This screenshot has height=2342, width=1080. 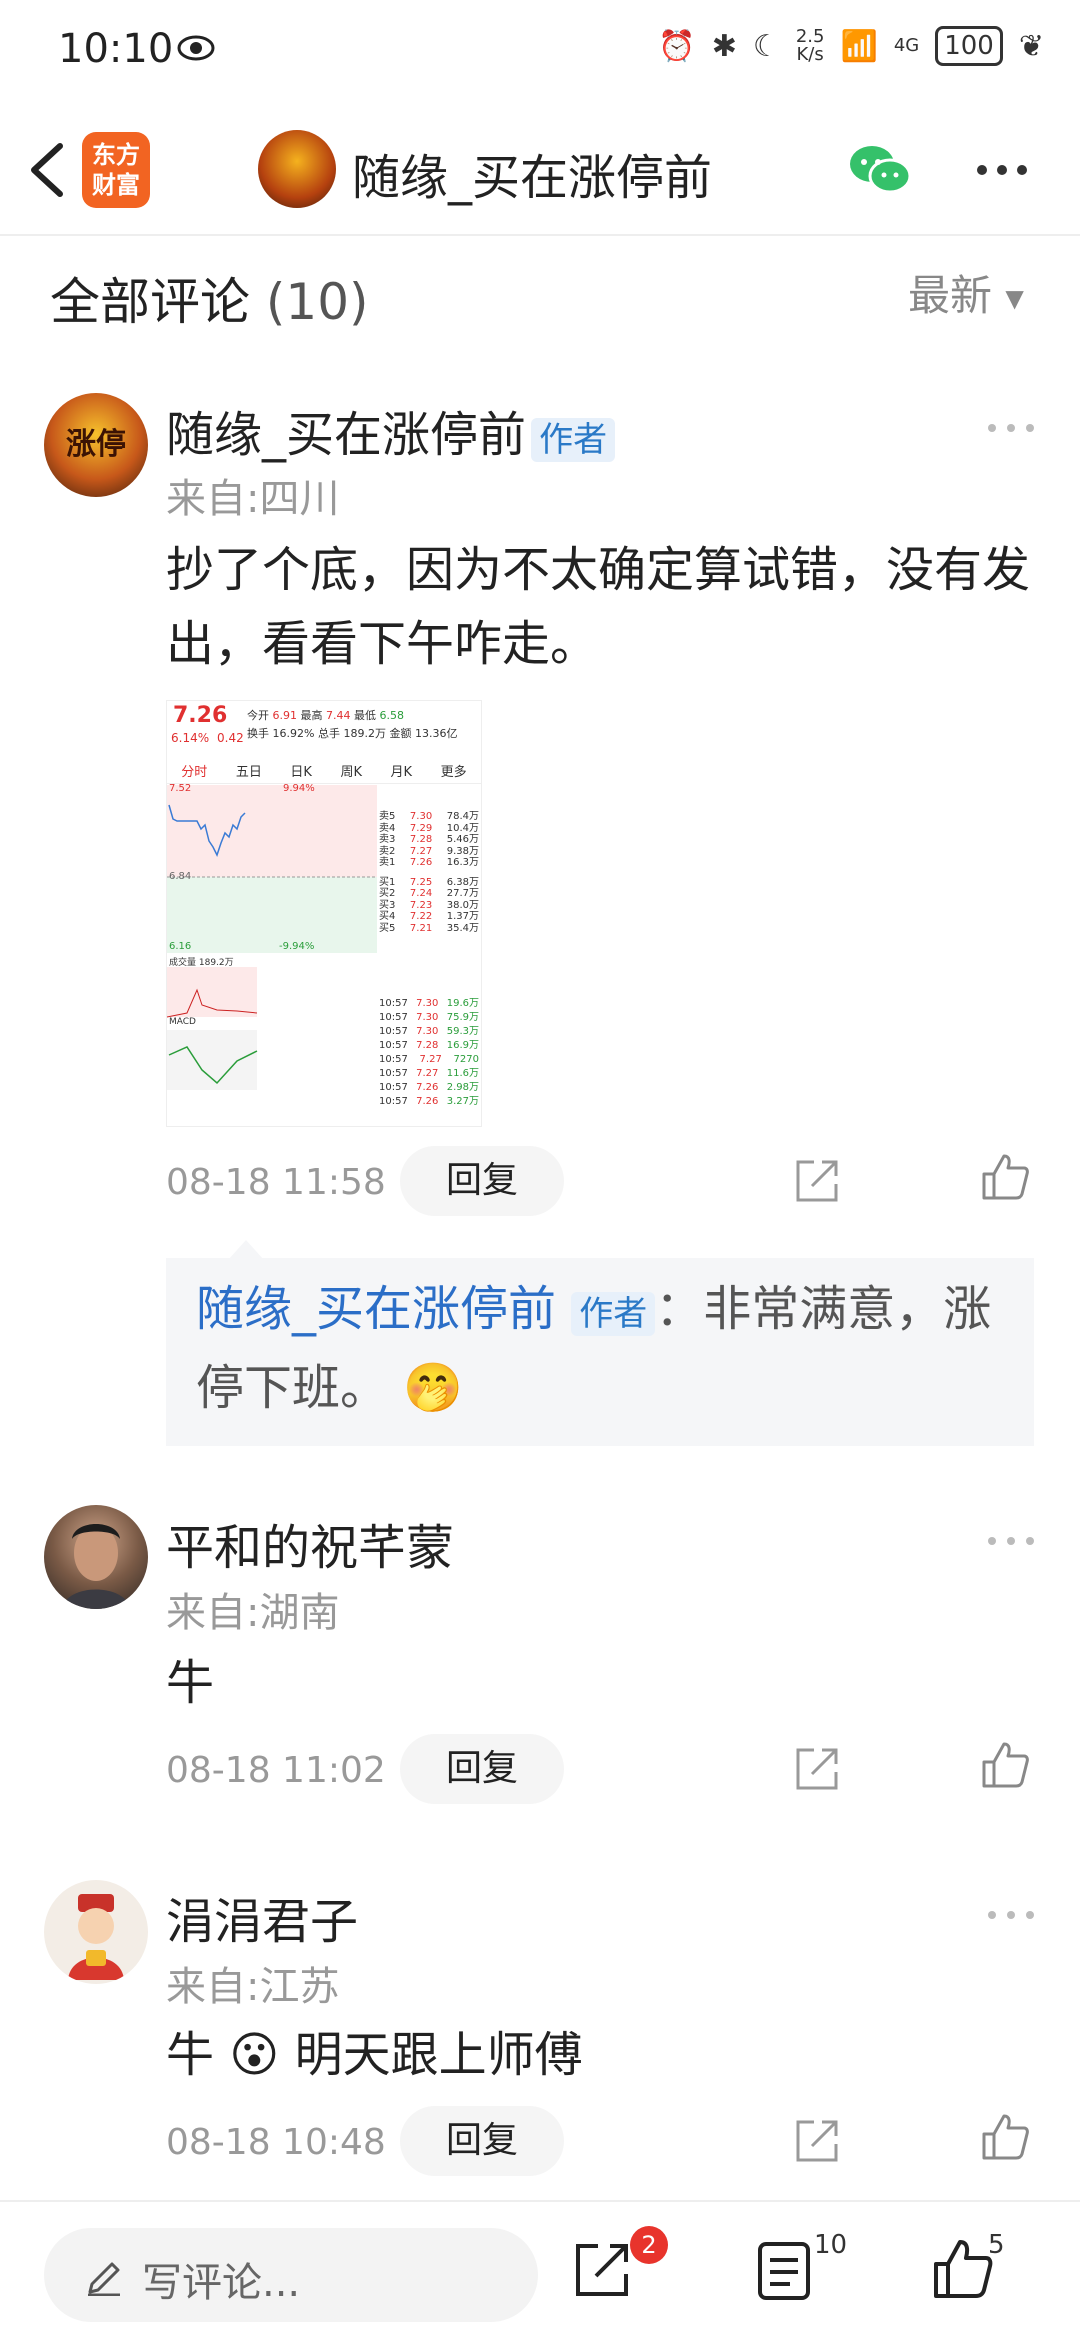 What do you see at coordinates (649, 2245) in the screenshot?
I see `share-count-badge: 2` at bounding box center [649, 2245].